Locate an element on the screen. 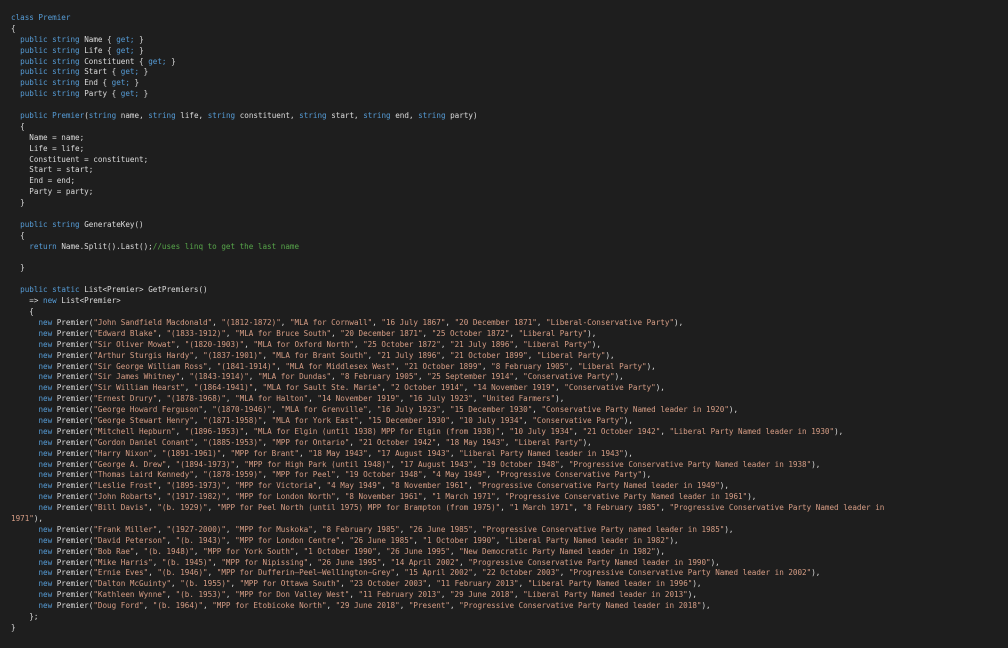  string-literal: "8 November 1961" is located at coordinates (429, 486).